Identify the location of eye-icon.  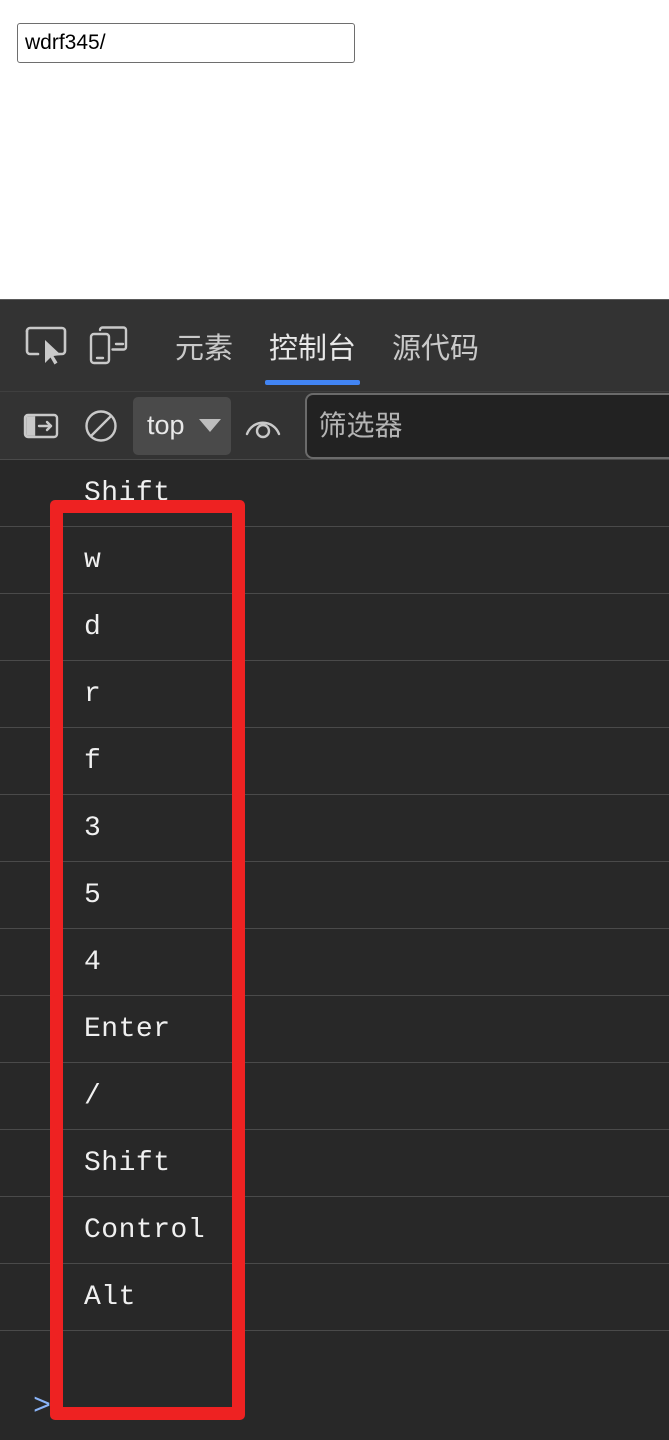
(263, 426).